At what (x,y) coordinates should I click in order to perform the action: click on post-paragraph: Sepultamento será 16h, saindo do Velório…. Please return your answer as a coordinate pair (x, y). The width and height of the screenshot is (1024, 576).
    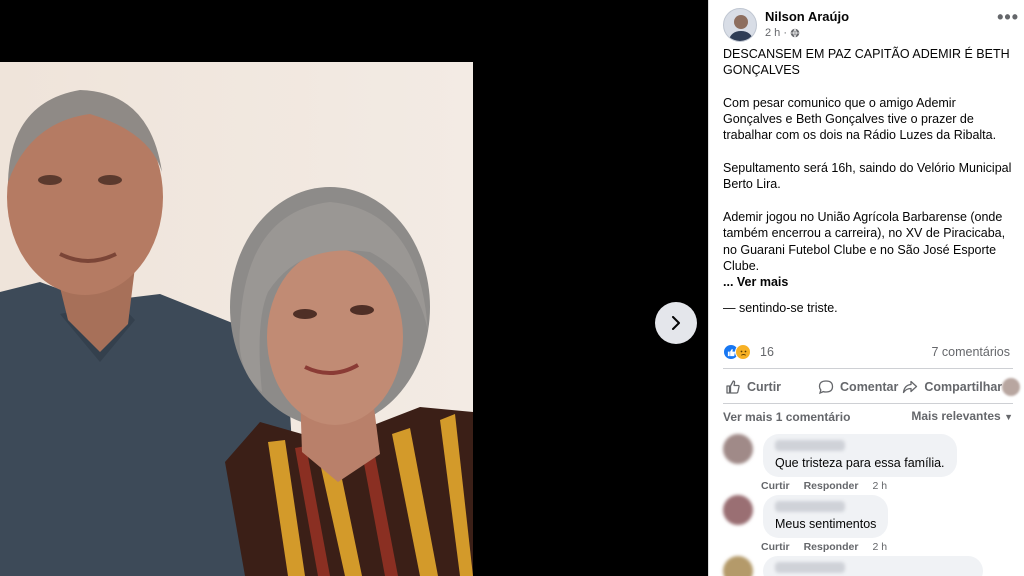
    Looking at the image, I should click on (867, 176).